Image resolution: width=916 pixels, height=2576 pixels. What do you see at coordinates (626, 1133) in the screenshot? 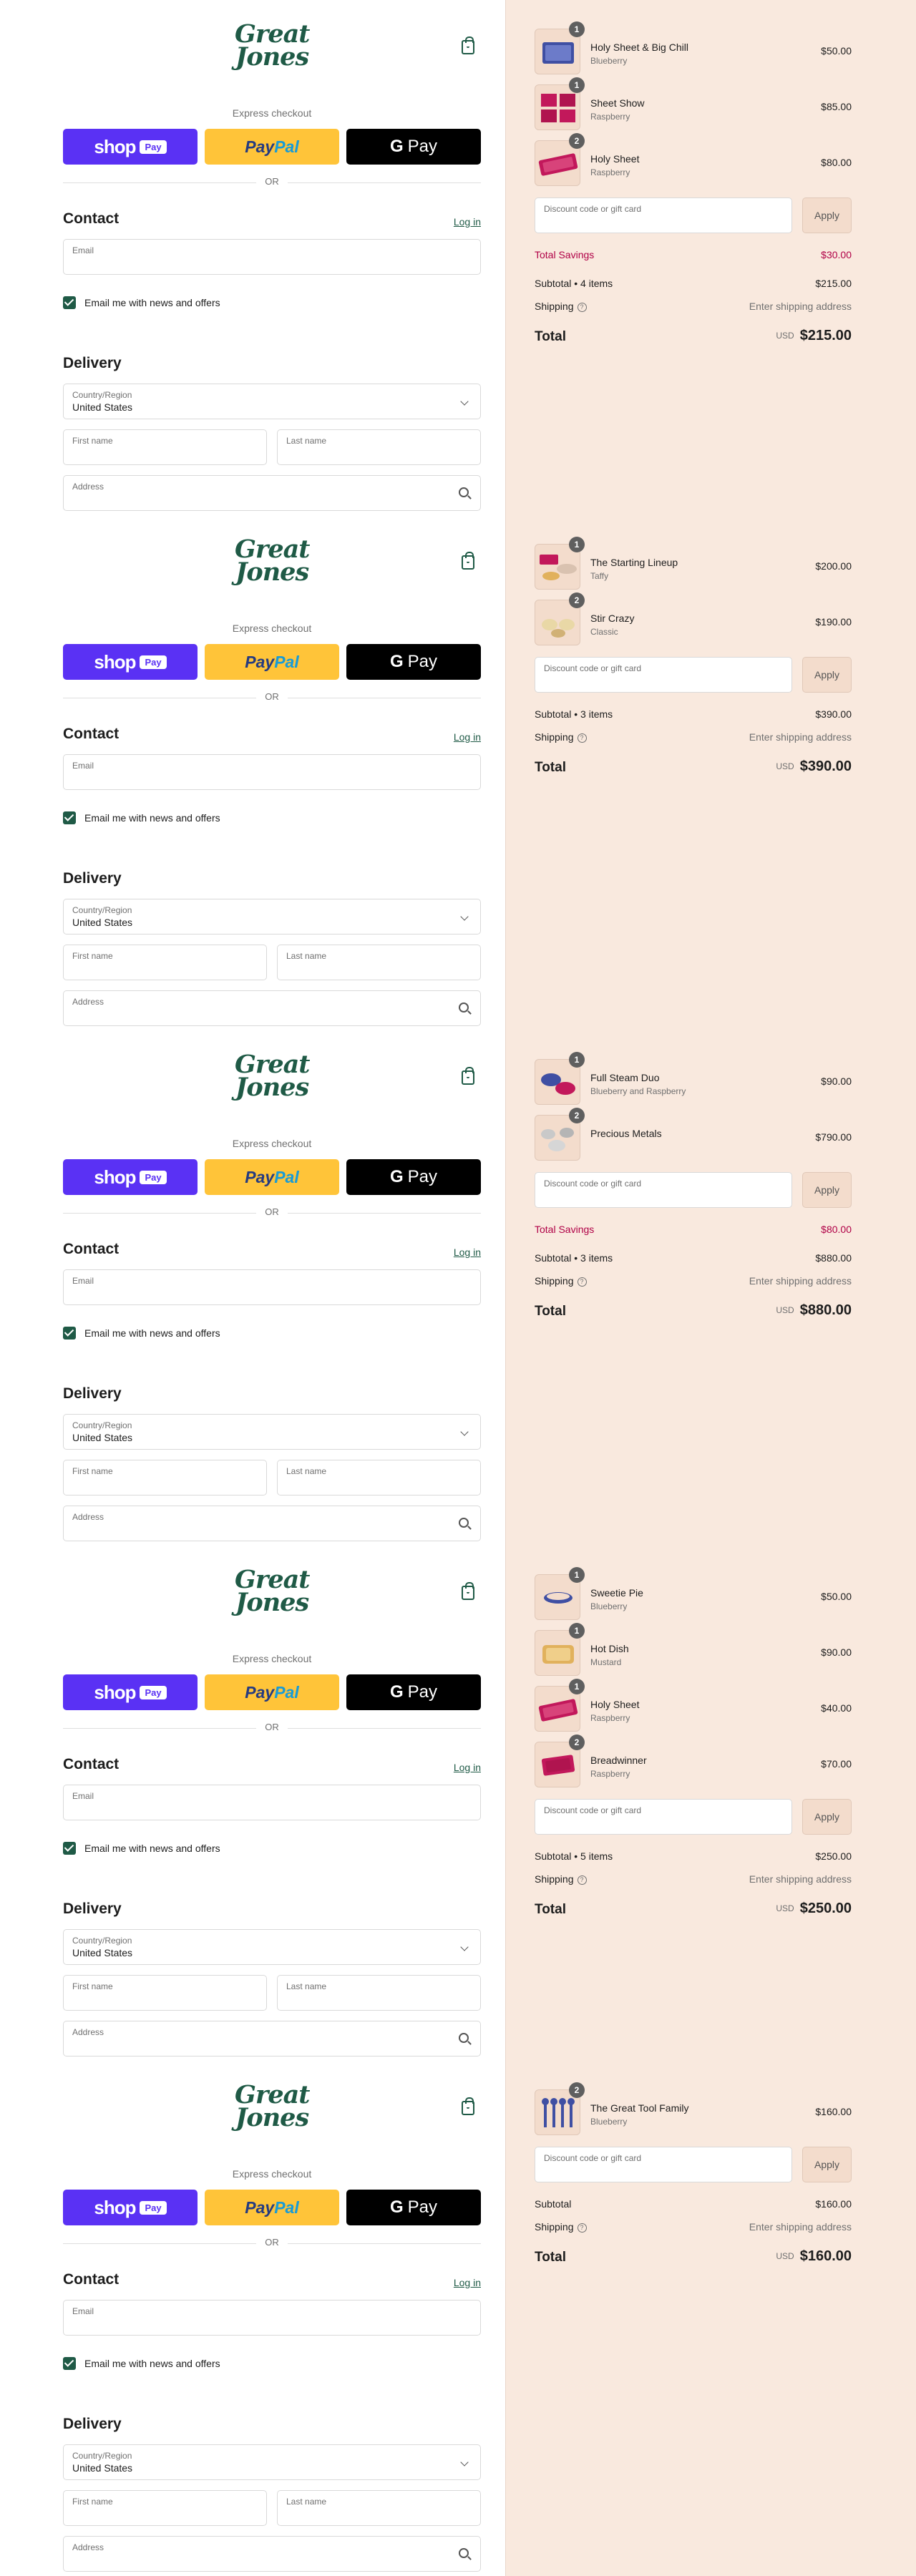
I see `product-name: Precious Metals` at bounding box center [626, 1133].